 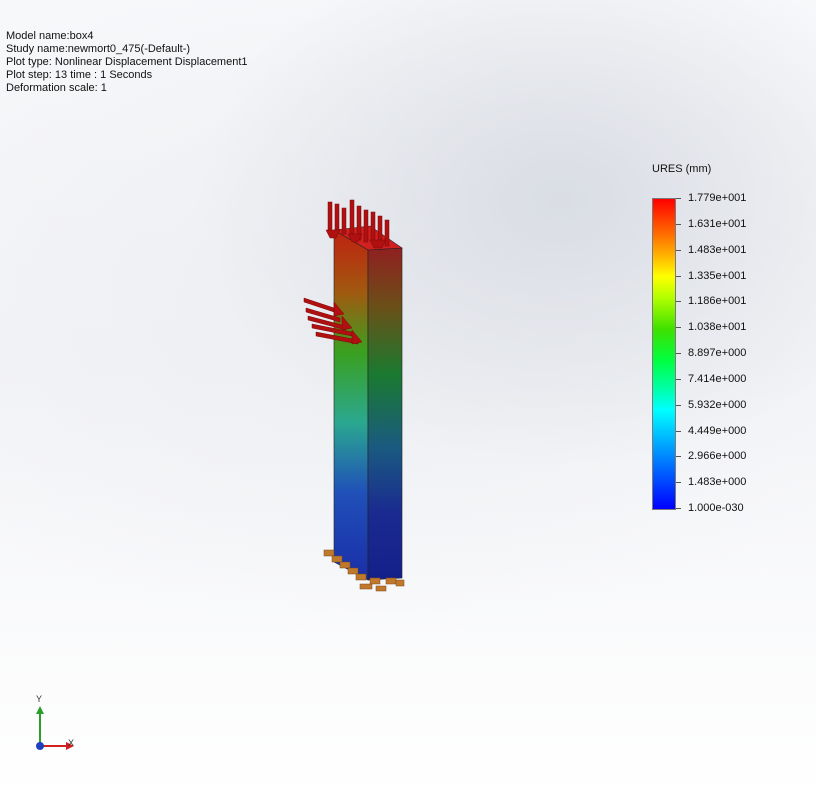 I want to click on study-name-text: Study name:newmort0_475(-Default-), so click(x=98, y=49).